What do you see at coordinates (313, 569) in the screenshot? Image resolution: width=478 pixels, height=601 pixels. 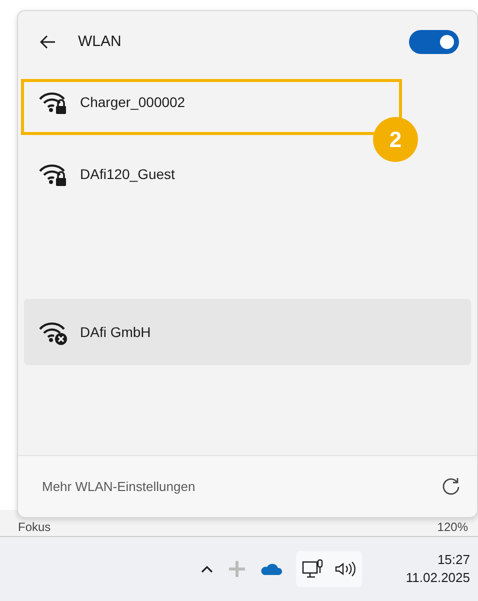 I see `monitor-icon` at bounding box center [313, 569].